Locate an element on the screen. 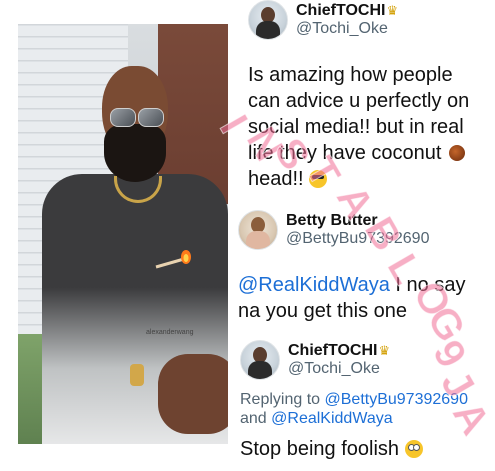  burning-match-icon is located at coordinates (173, 259).